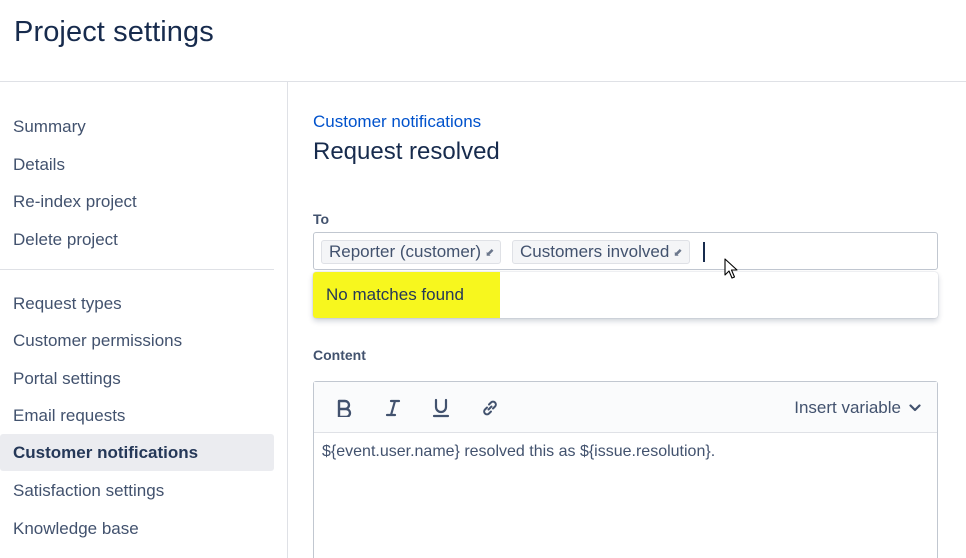  Describe the element at coordinates (397, 122) in the screenshot. I see `breadcrumb-customer-notifications: Customer notifications` at that location.